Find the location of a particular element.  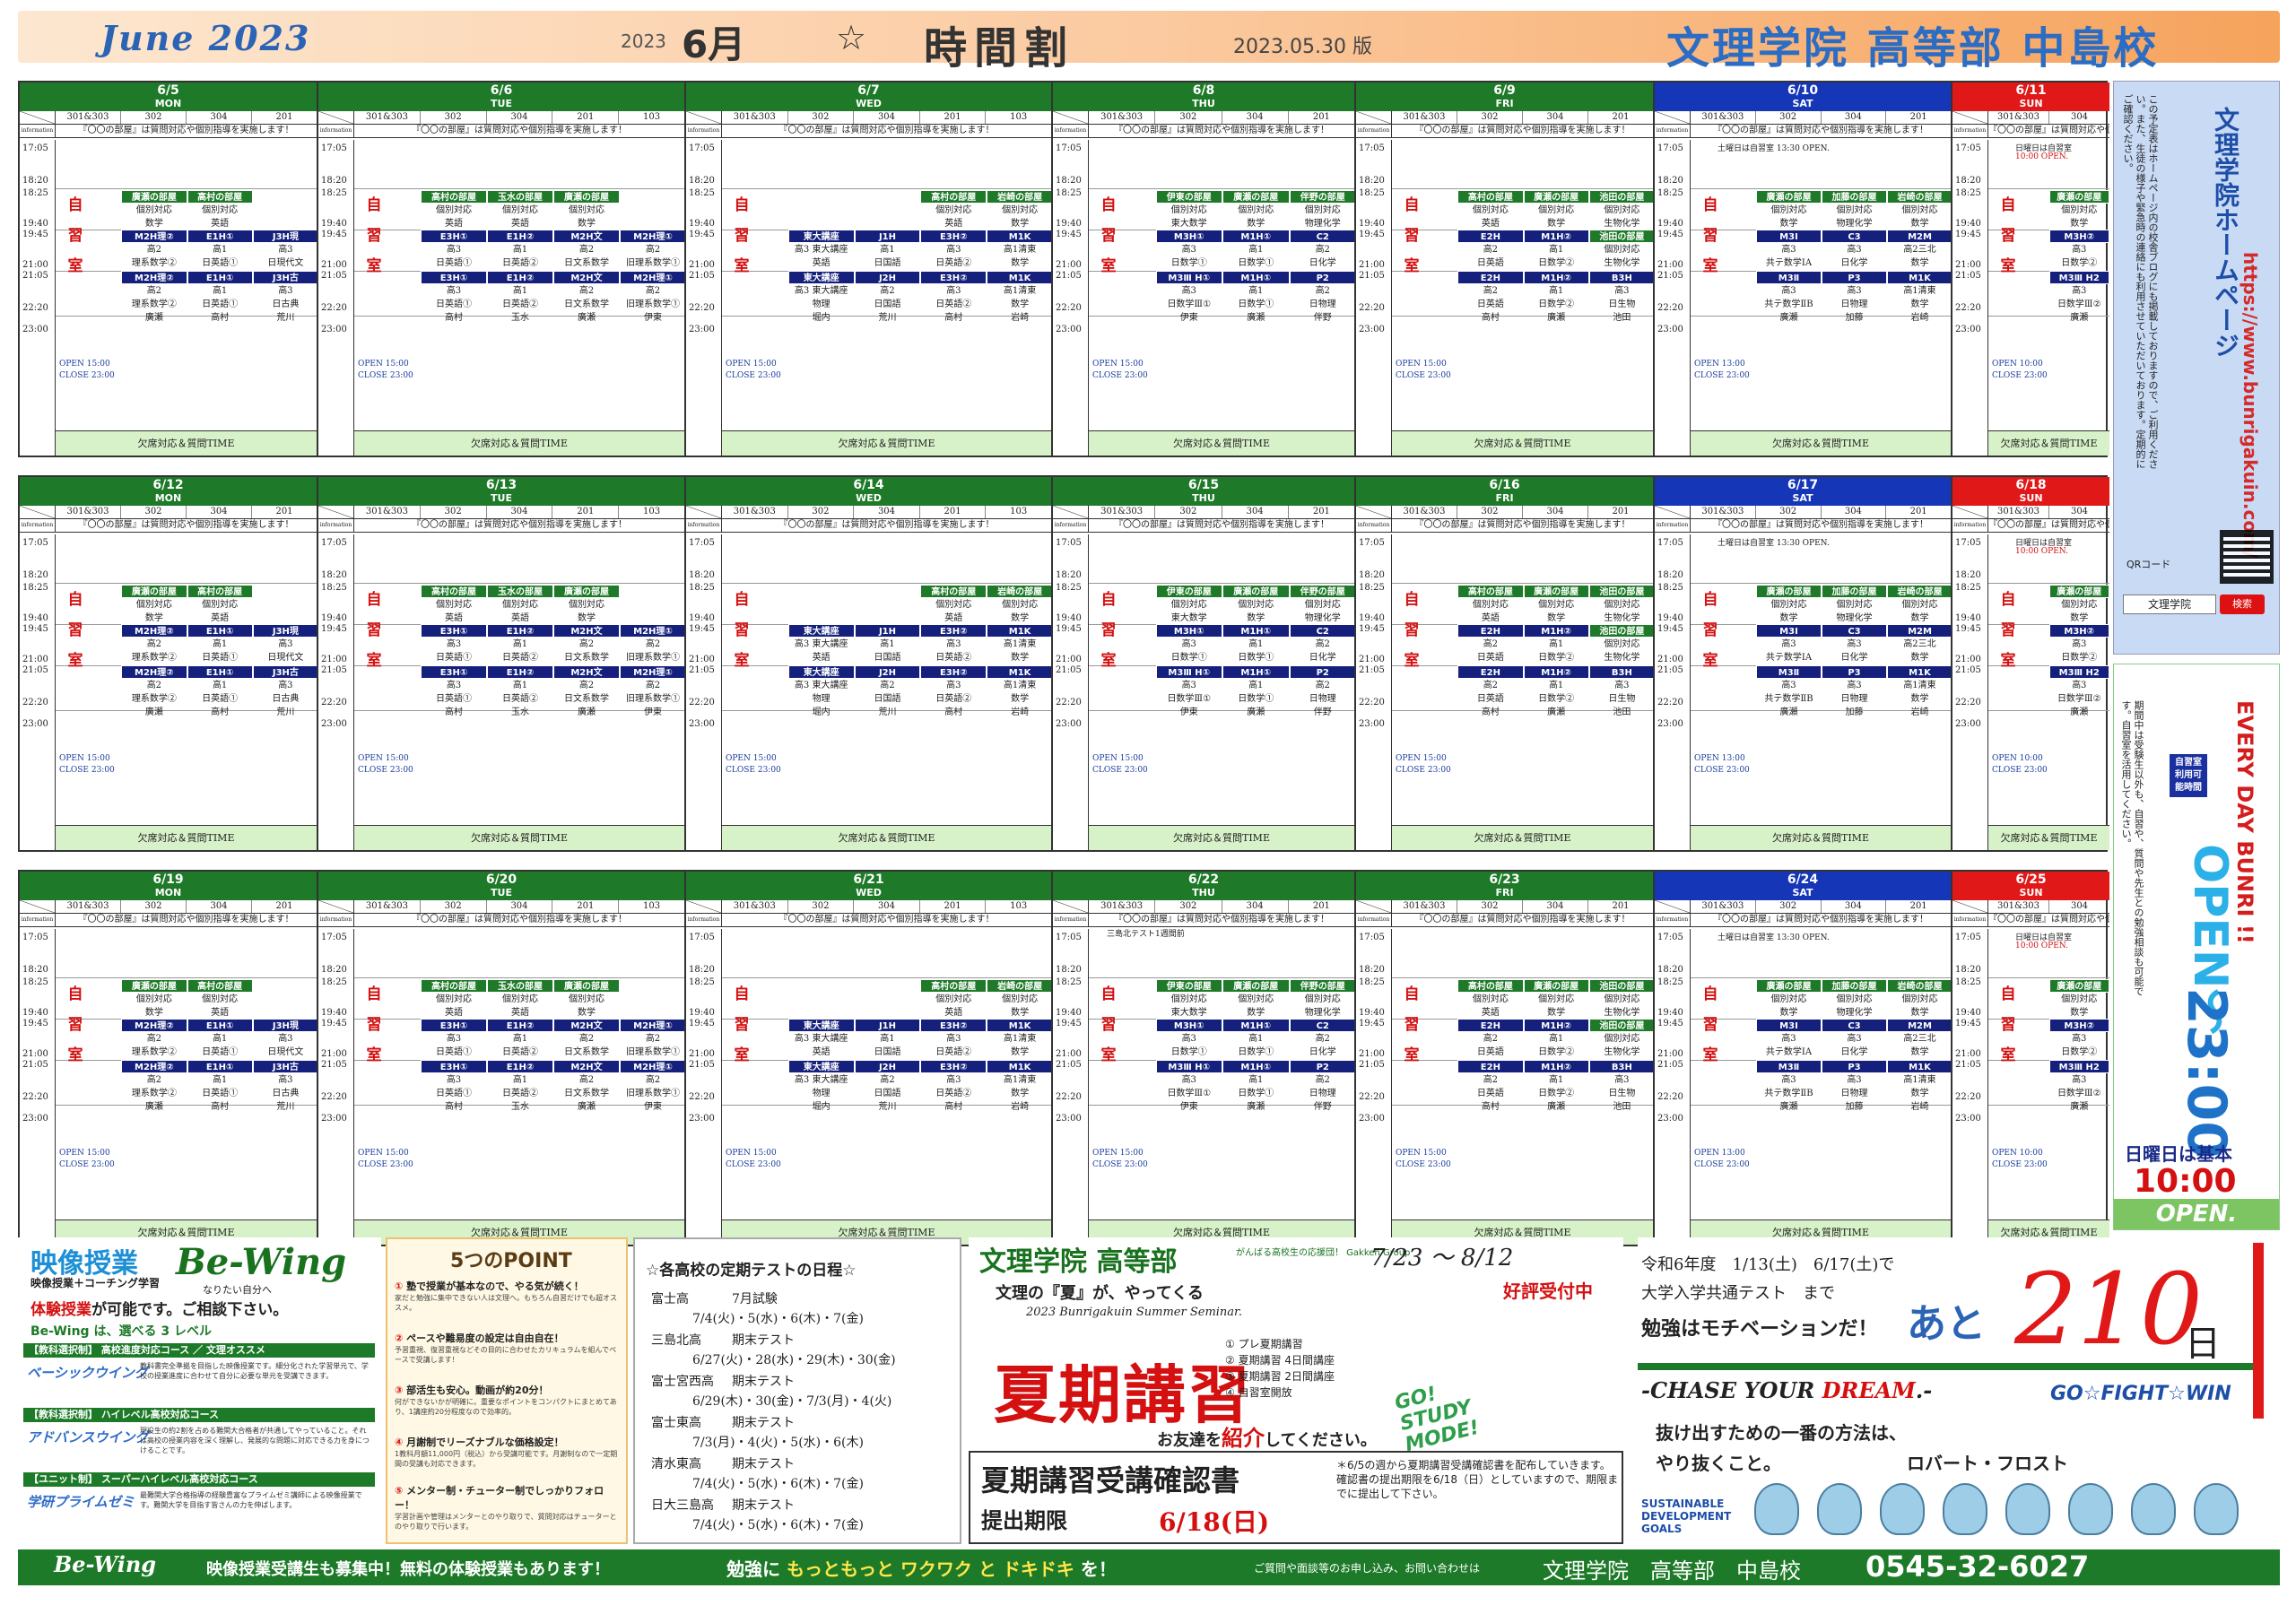

class-line: 廣瀬 is located at coordinates (1556, 712).